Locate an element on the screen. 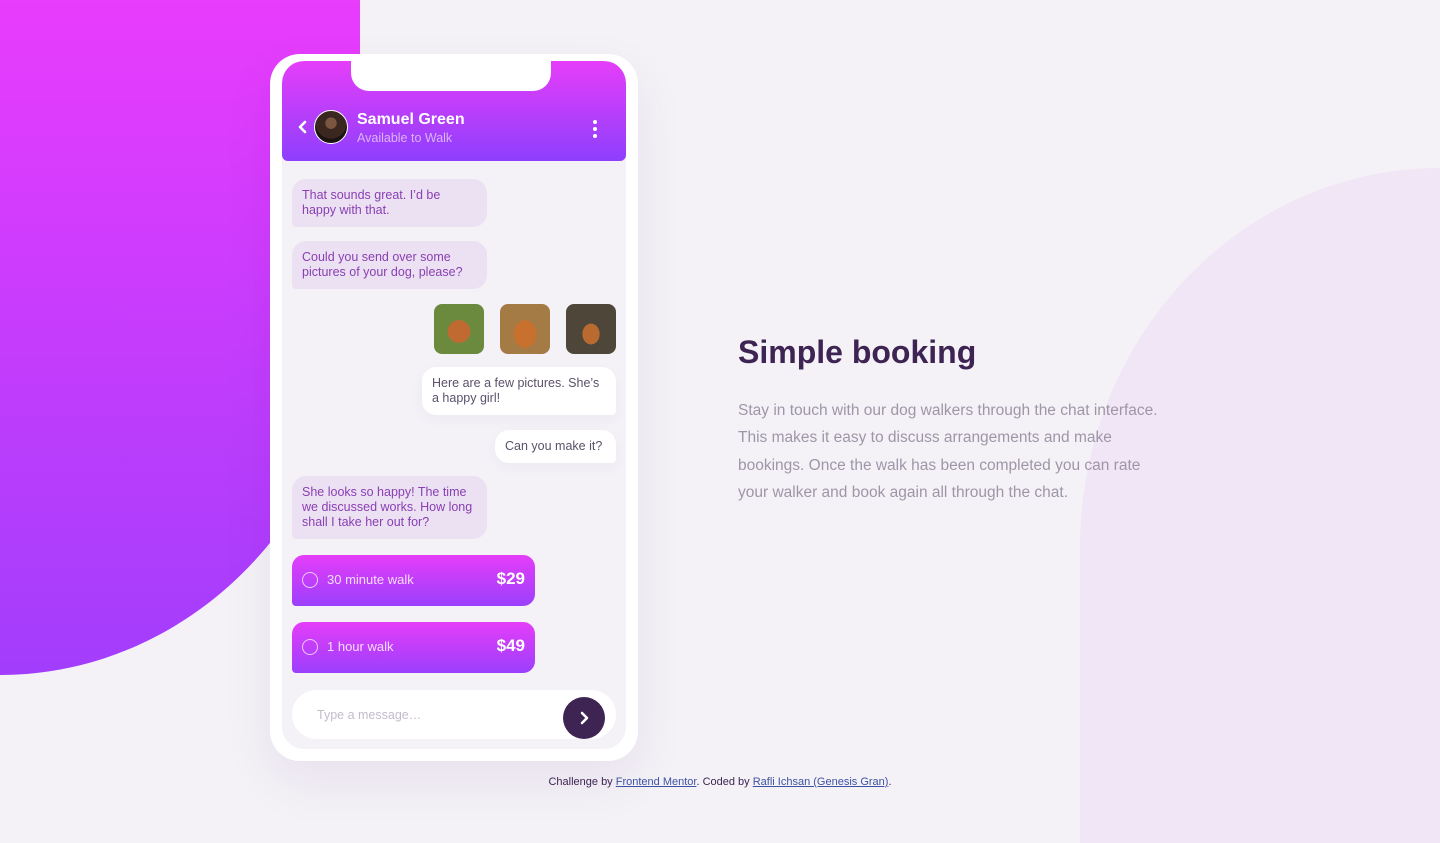 The width and height of the screenshot is (1440, 843). frontend-mentor-link: Frontend Mentor is located at coordinates (656, 782).